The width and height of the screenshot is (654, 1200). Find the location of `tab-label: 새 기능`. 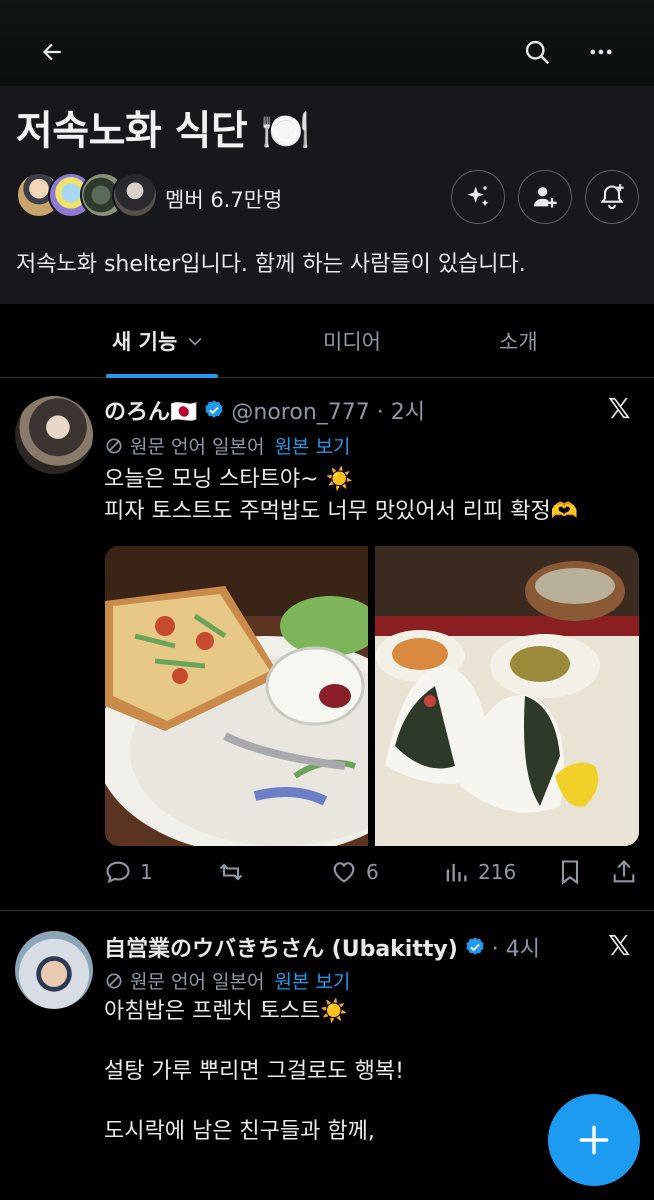

tab-label: 새 기능 is located at coordinates (145, 342).